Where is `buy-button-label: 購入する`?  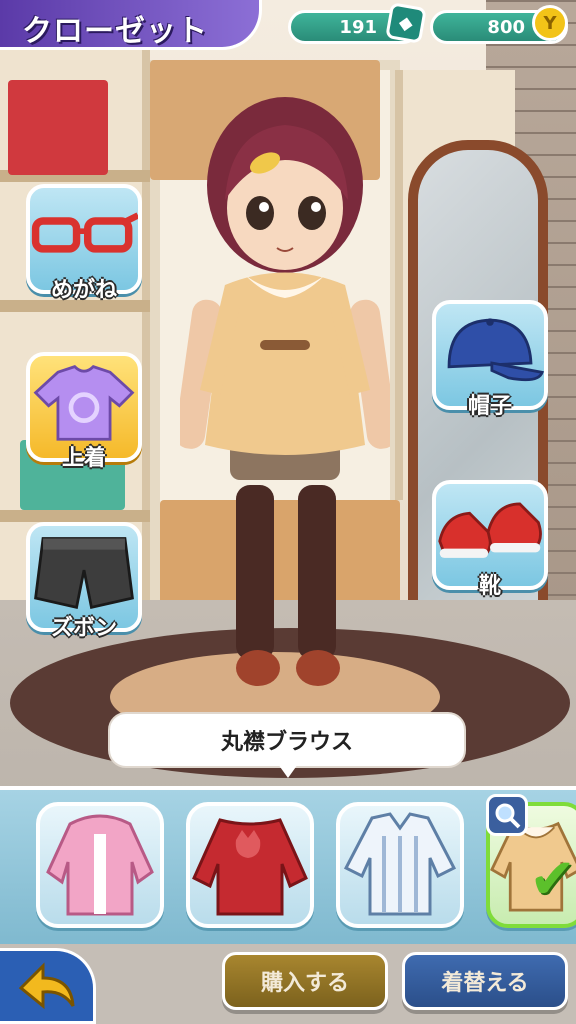 buy-button-label: 購入する is located at coordinates (304, 983).